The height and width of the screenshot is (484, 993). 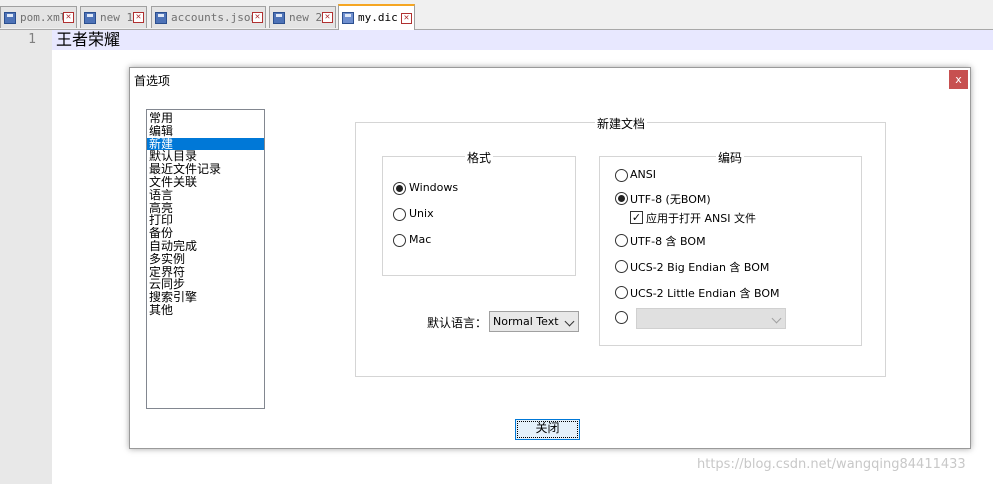 I want to click on dialog-title: 首选项, so click(x=152, y=81).